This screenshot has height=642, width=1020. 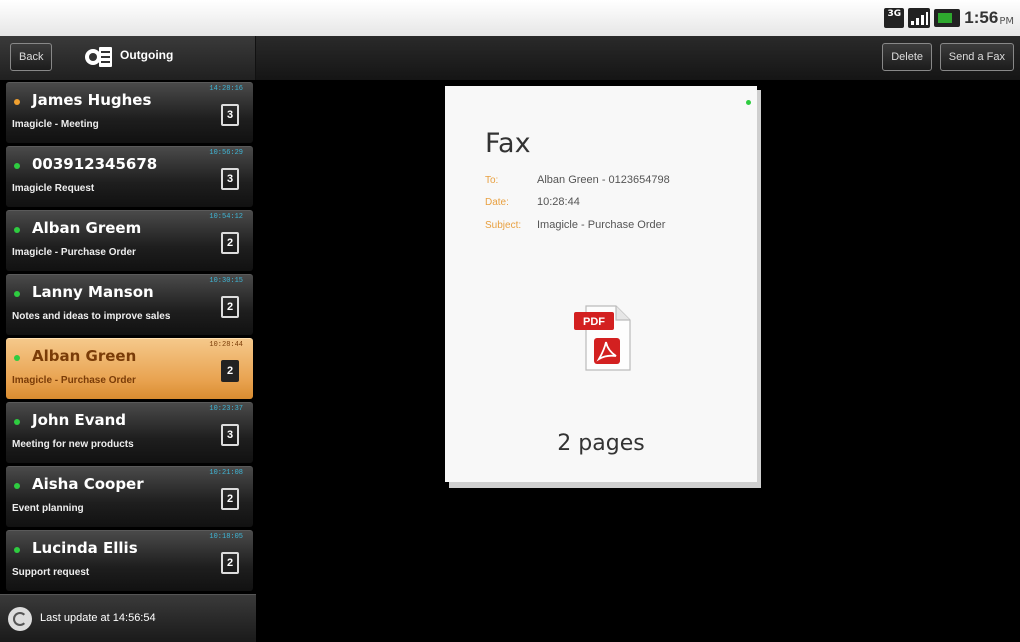 I want to click on fax-recipient: Alban Greem, so click(x=87, y=228).